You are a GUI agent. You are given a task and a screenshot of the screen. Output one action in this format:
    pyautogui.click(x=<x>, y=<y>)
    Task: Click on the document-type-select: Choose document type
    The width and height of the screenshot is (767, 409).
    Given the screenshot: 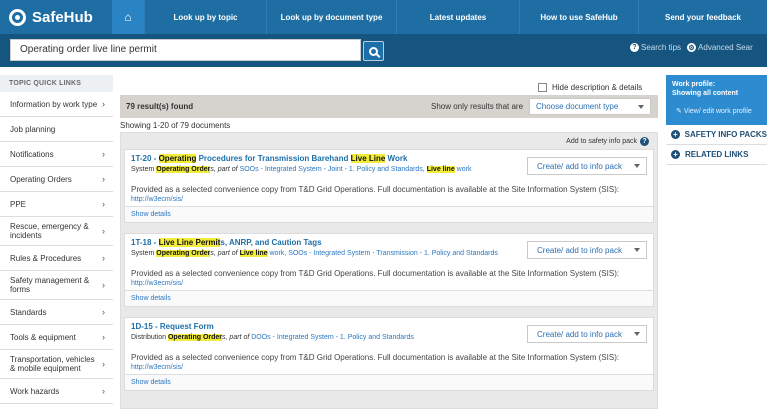 What is the action you would take?
    pyautogui.click(x=590, y=106)
    